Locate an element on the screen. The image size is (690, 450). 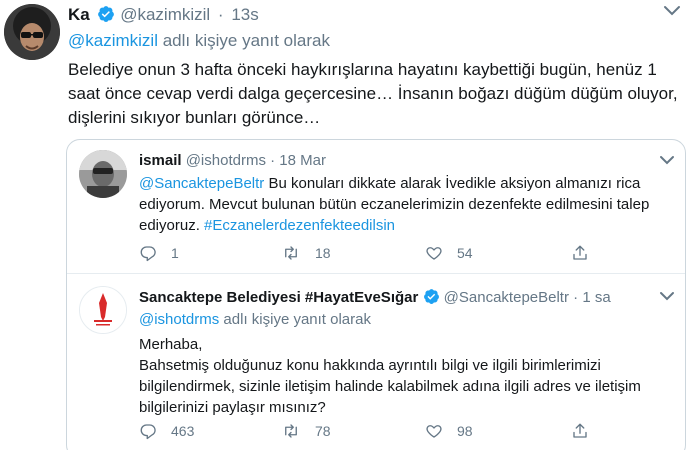
reply-button: 1 is located at coordinates (159, 253).